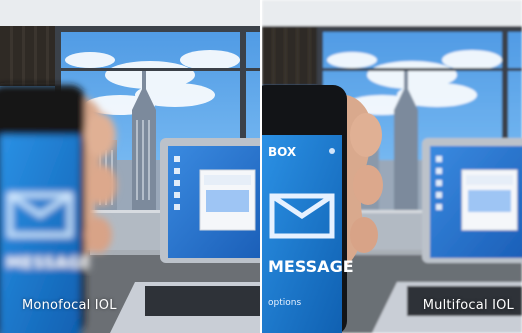  I want to click on right-phone-box: BOX, so click(282, 152).